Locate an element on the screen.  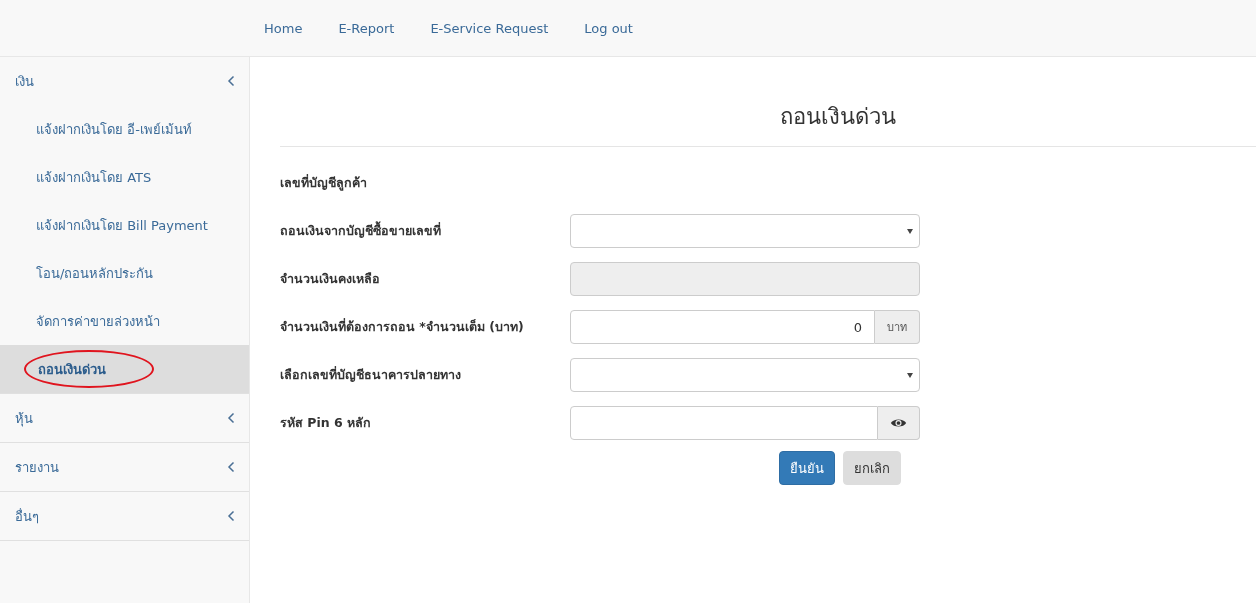
sidebar-item: จัดการค่าขายล่วงหน้า is located at coordinates (98, 321).